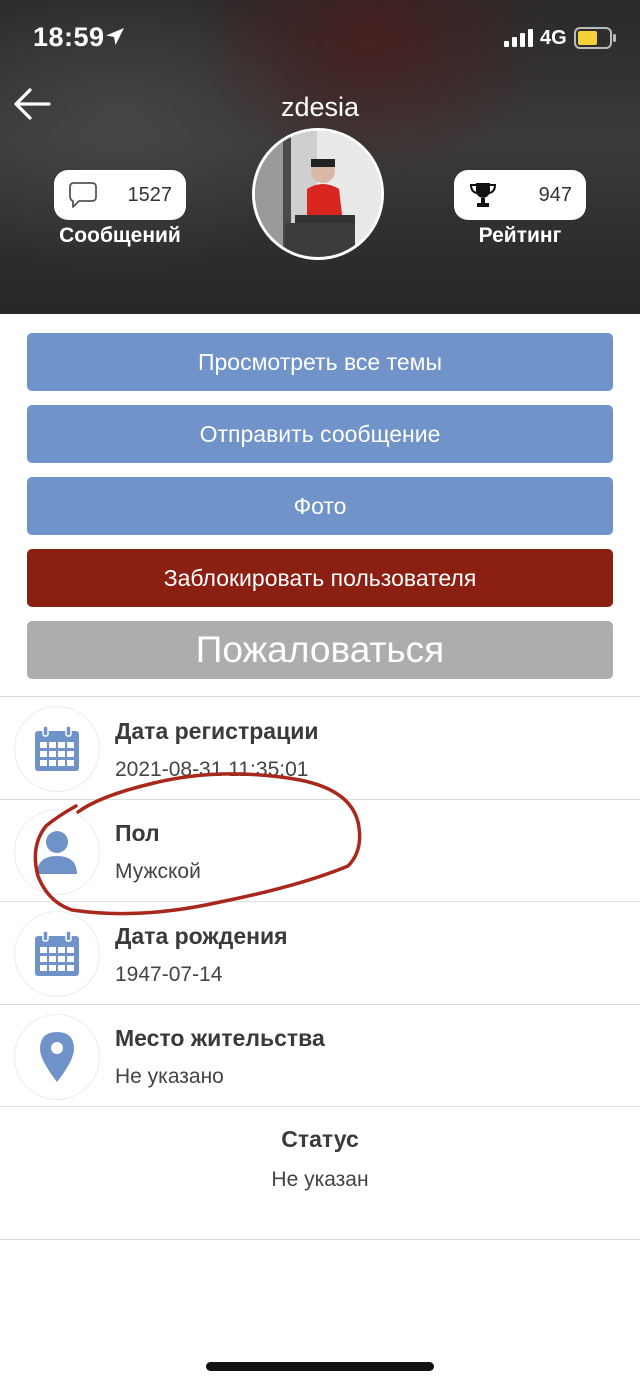 The width and height of the screenshot is (640, 1386). Describe the element at coordinates (212, 769) in the screenshot. I see `registration-date-value: 2021-08-31 11:35:01` at that location.